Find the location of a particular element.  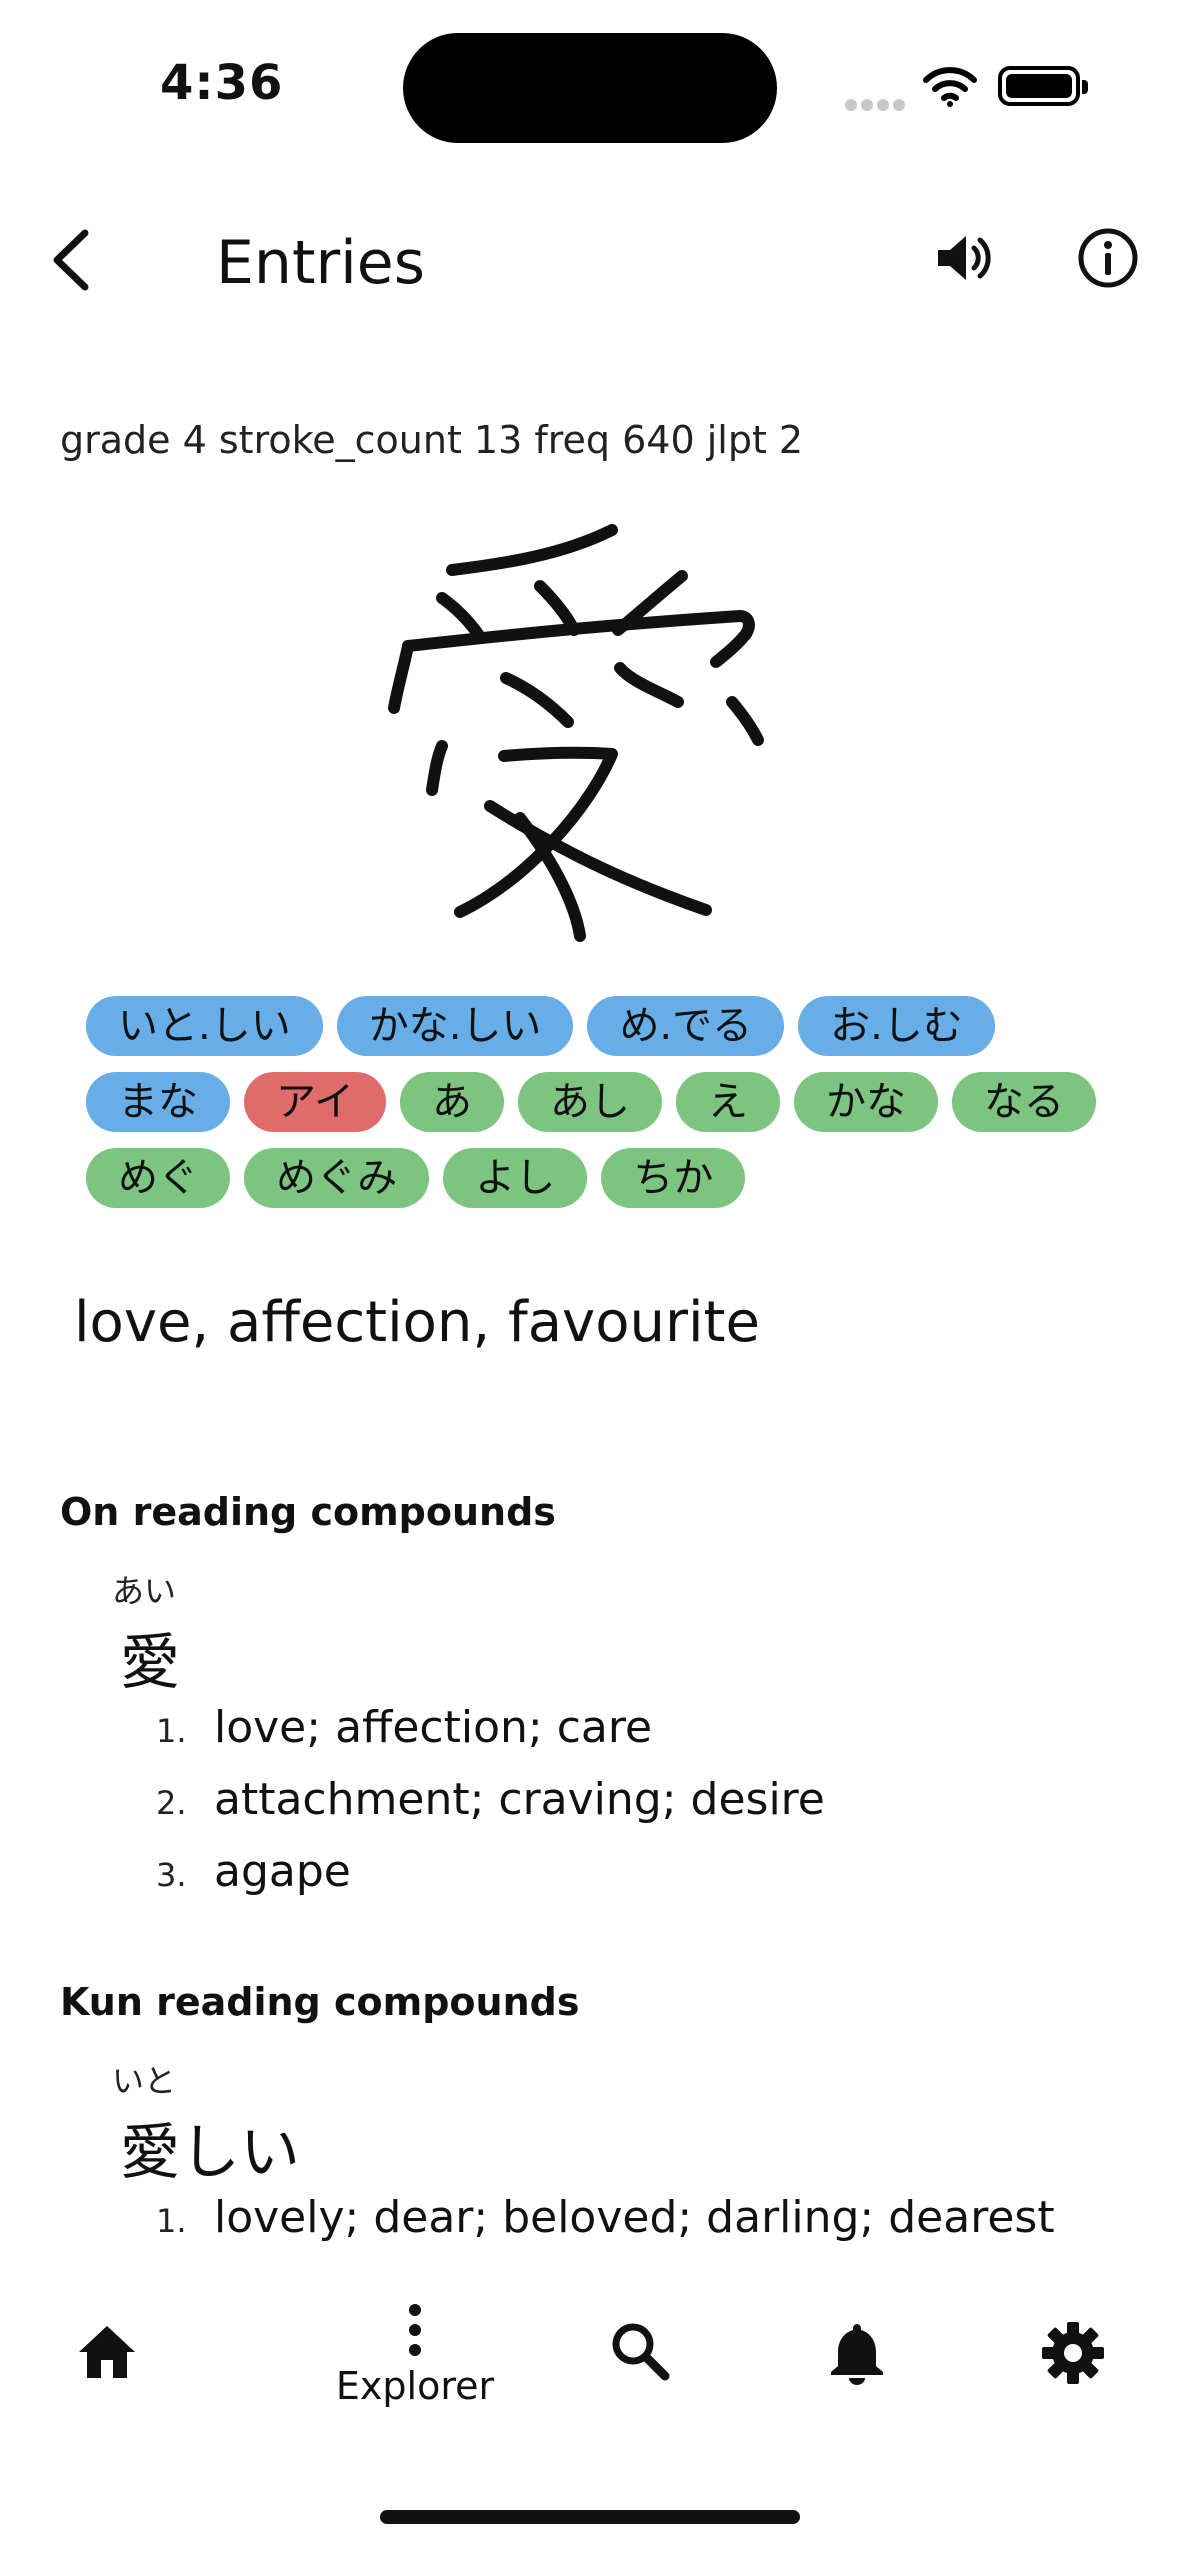

chevron-left-icon is located at coordinates (71, 260).